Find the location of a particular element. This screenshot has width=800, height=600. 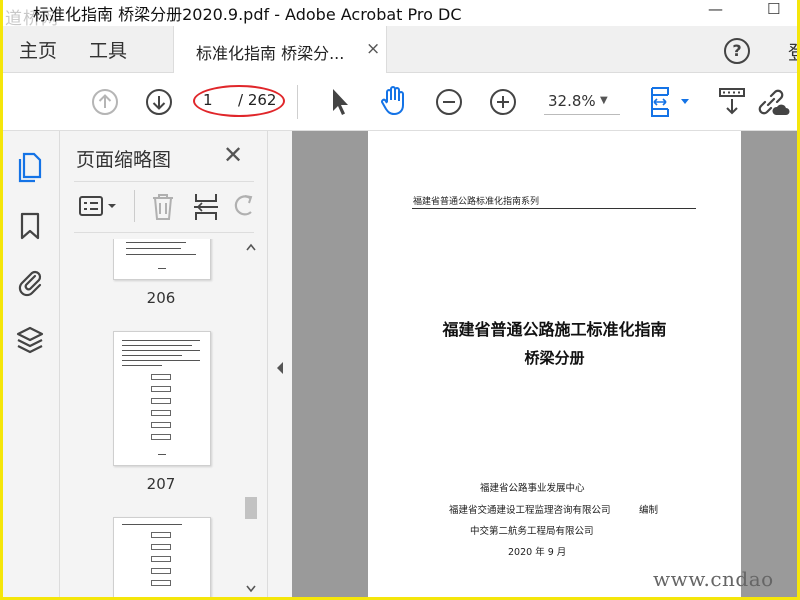

chevron-down-icon: ▼ is located at coordinates (604, 100).